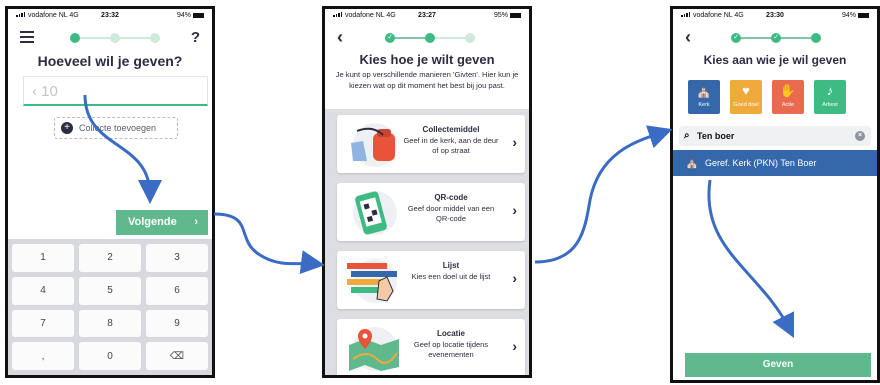 The height and width of the screenshot is (385, 880). What do you see at coordinates (761, 163) in the screenshot?
I see `result-label: Geref. Kerk (PKN) Ten Boer` at bounding box center [761, 163].